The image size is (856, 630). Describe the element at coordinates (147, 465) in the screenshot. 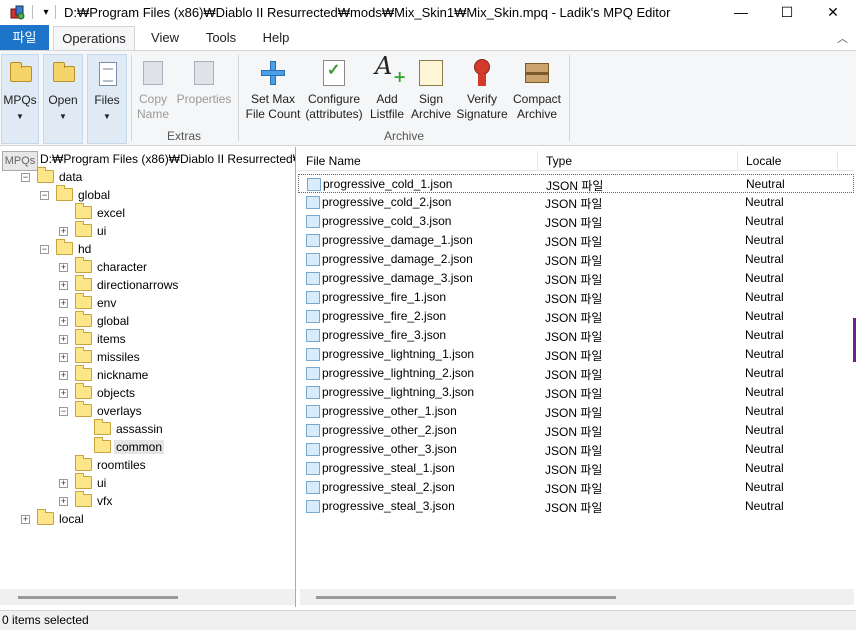

I see `tree-node: roomtiles` at that location.